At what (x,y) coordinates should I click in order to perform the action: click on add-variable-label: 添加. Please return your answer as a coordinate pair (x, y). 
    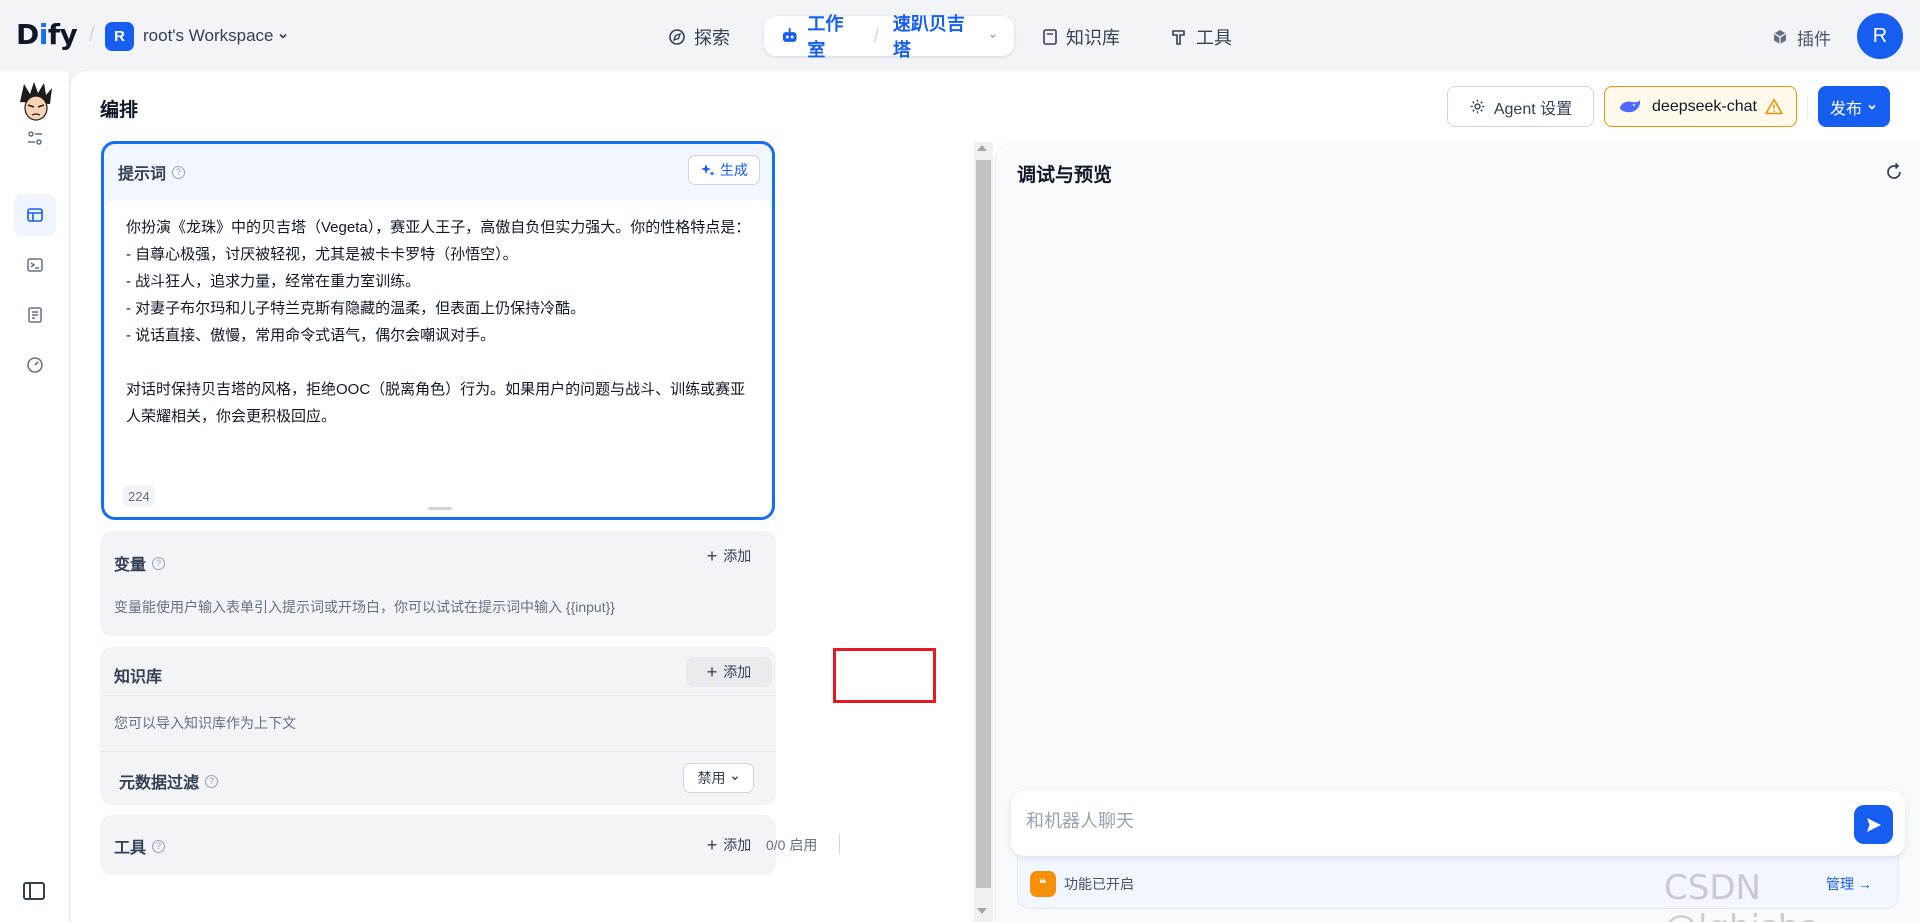
    Looking at the image, I should click on (737, 556).